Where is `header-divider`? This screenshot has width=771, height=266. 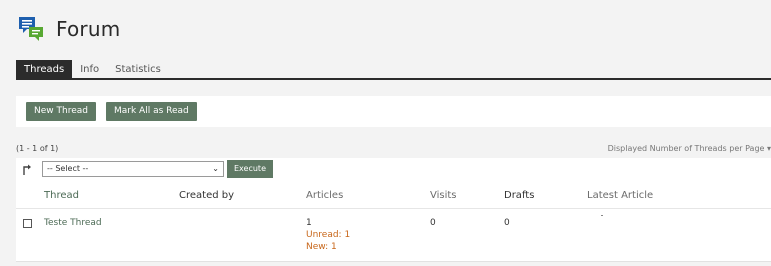
header-divider is located at coordinates (393, 208).